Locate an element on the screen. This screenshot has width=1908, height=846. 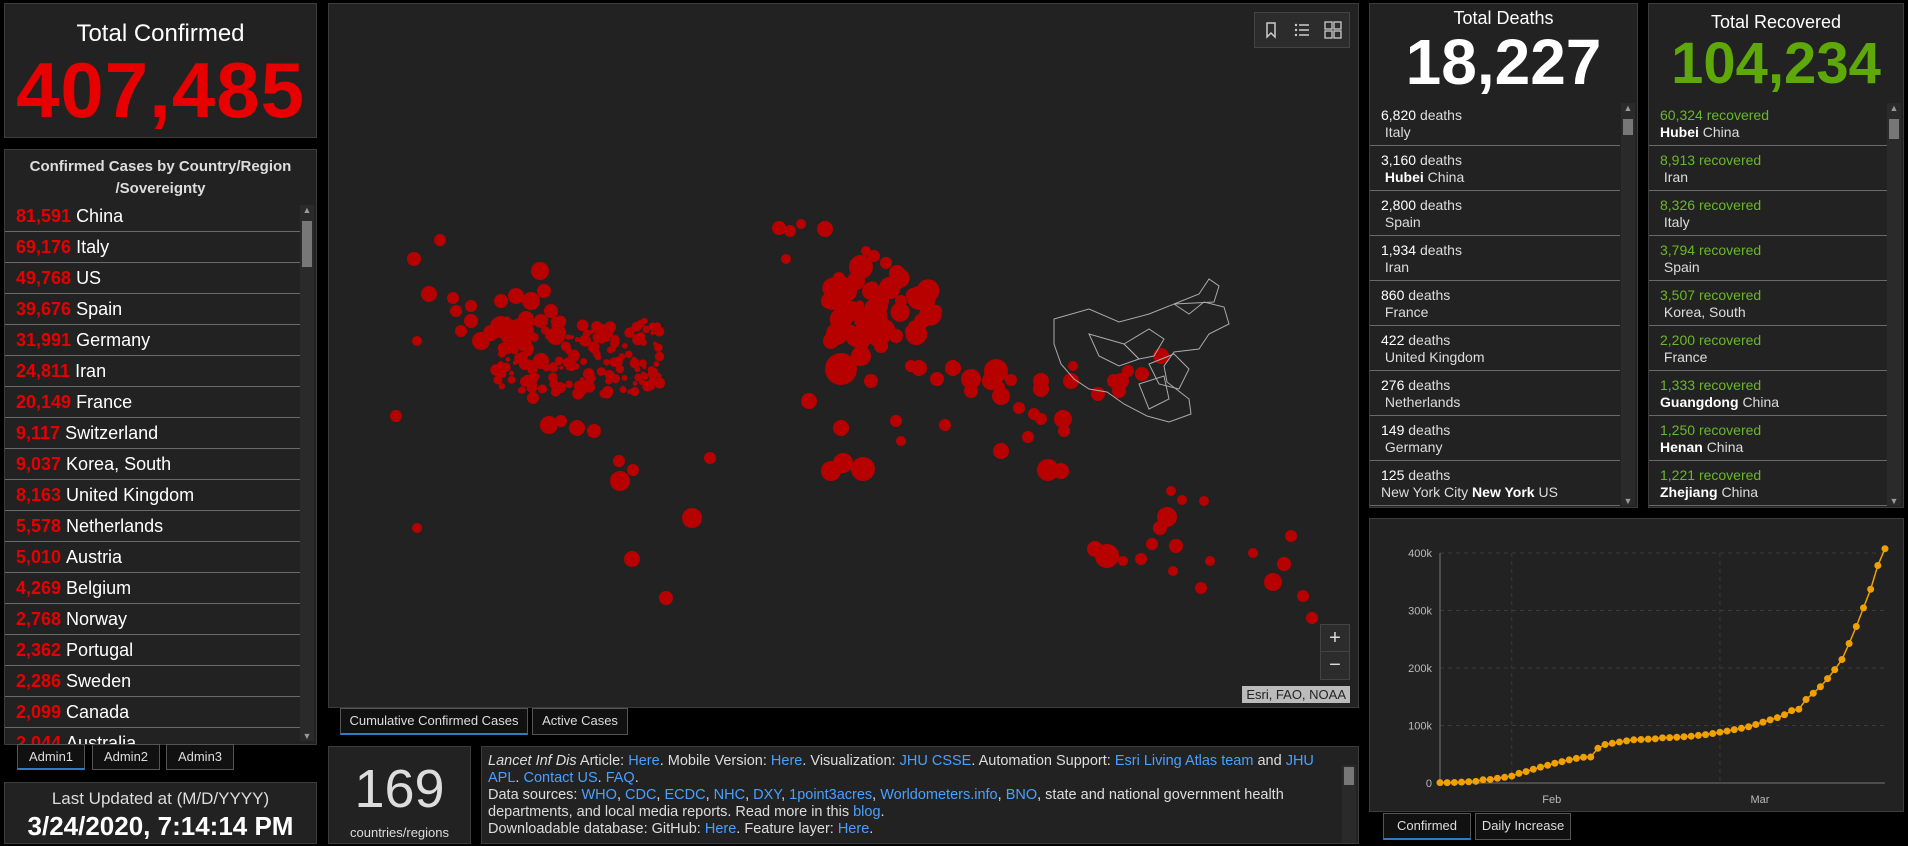
info-scrollbar is located at coordinates (1349, 804).